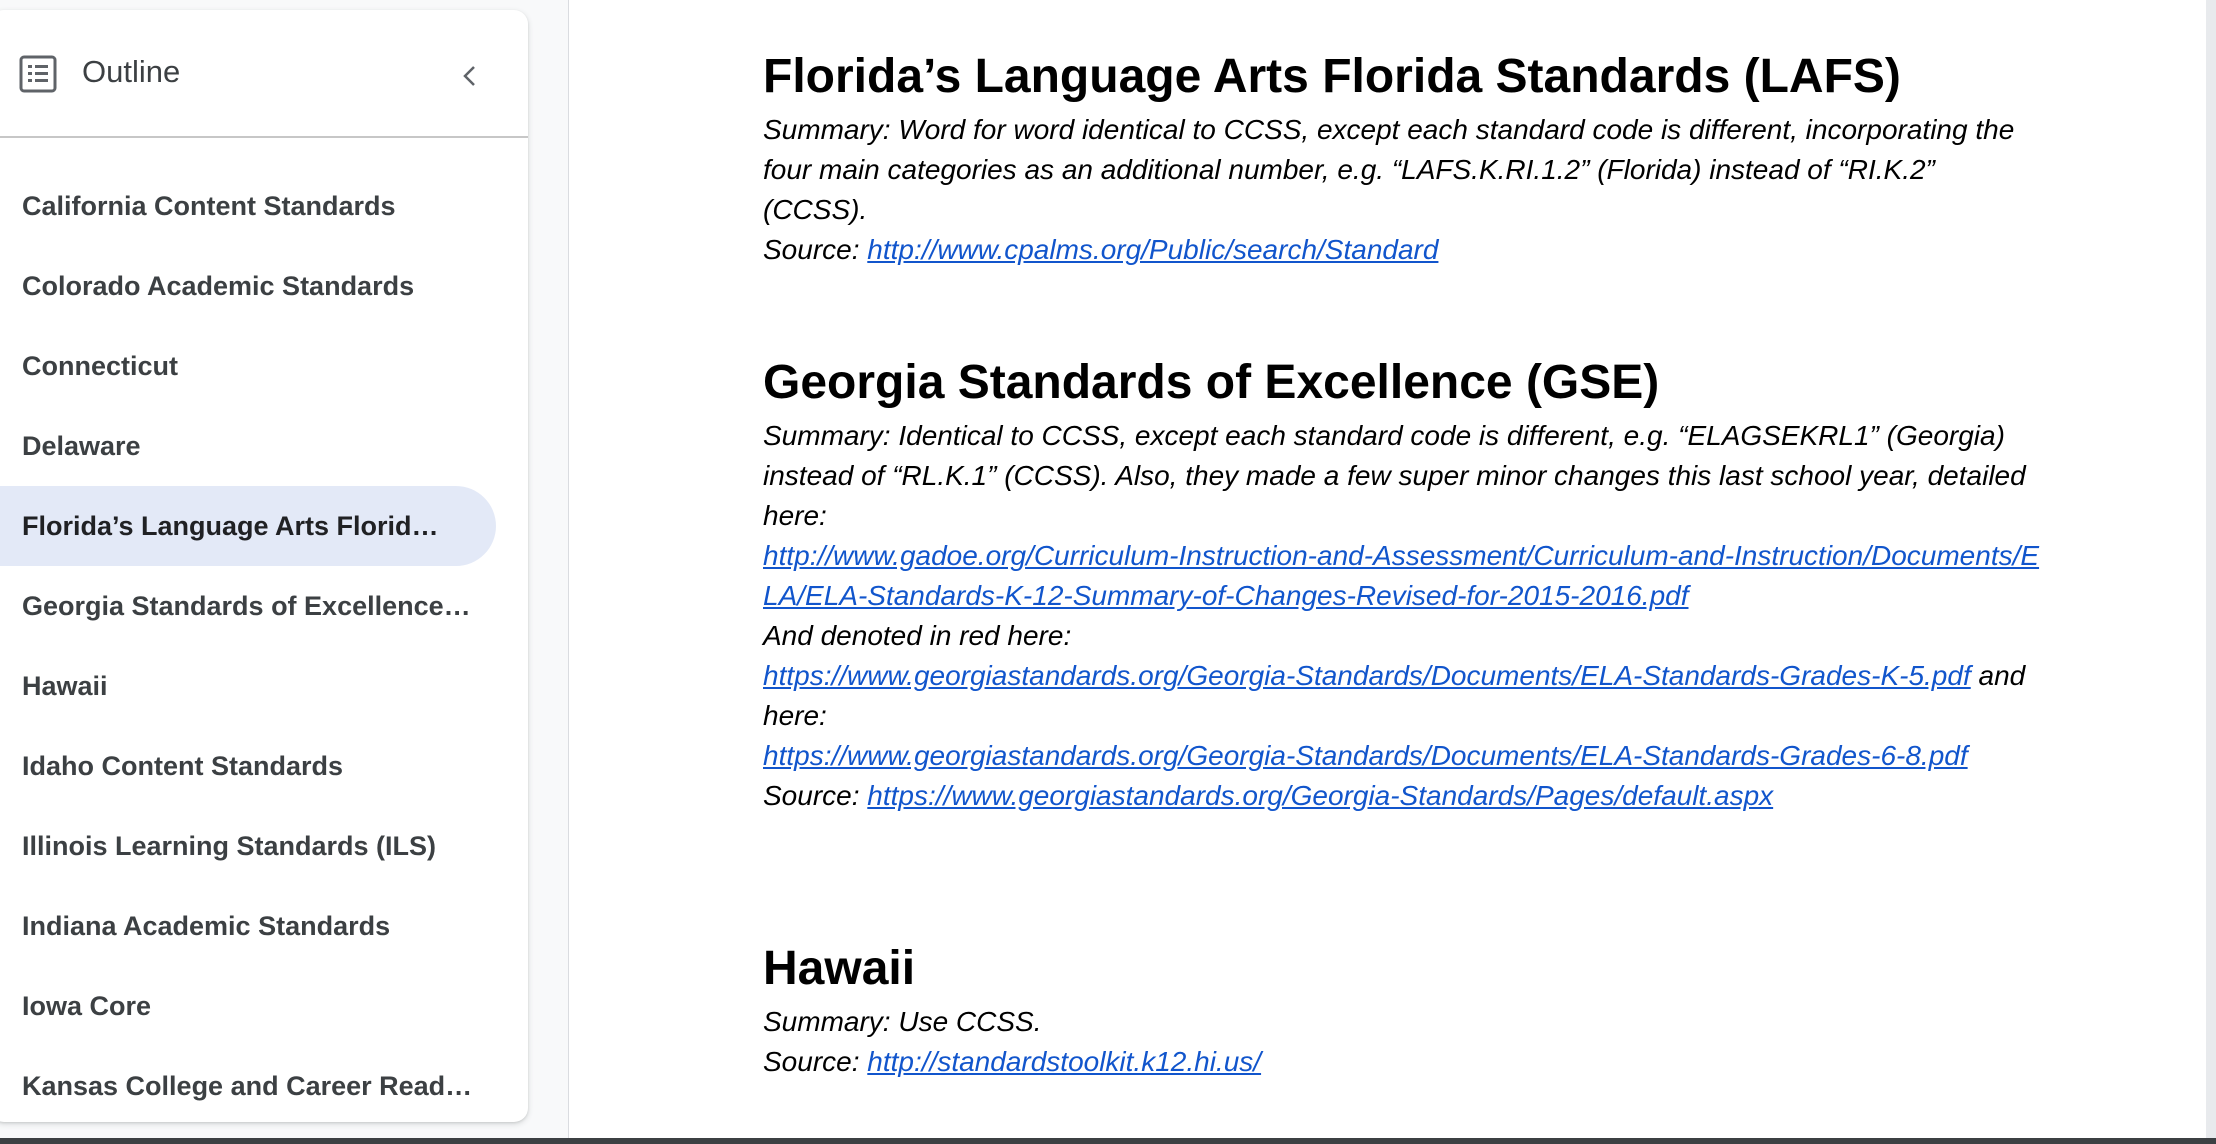 The height and width of the screenshot is (1144, 2216). What do you see at coordinates (38, 74) in the screenshot?
I see `outline-list-icon` at bounding box center [38, 74].